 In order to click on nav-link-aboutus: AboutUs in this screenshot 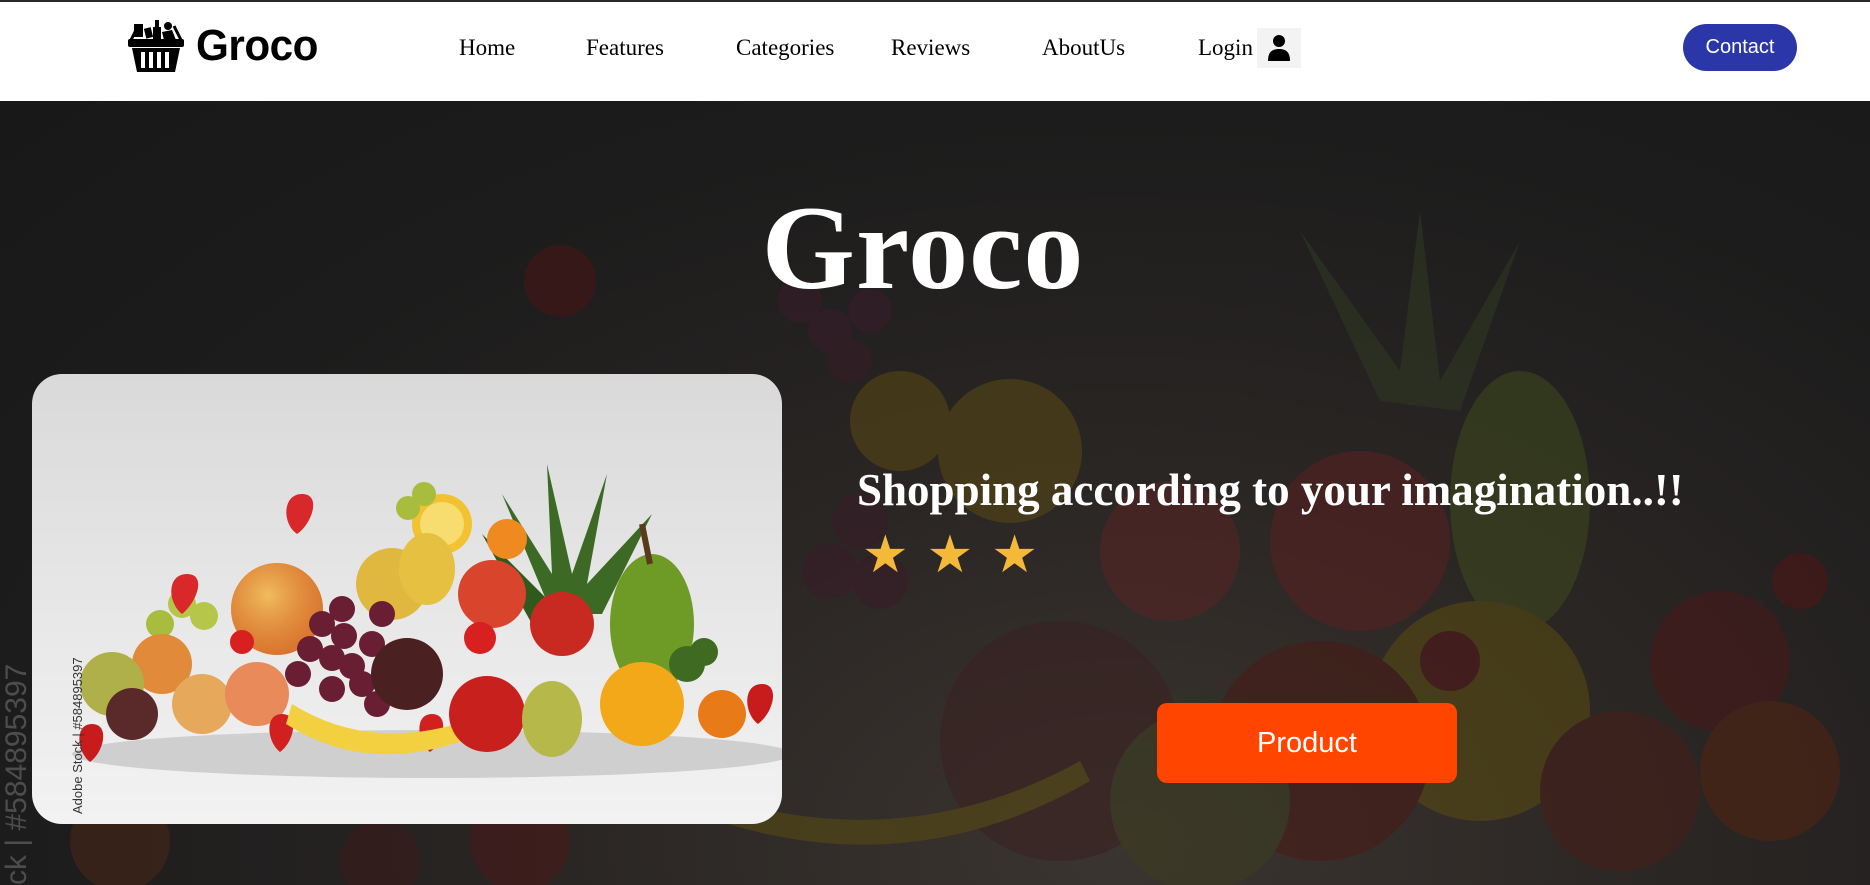, I will do `click(1120, 48)`.